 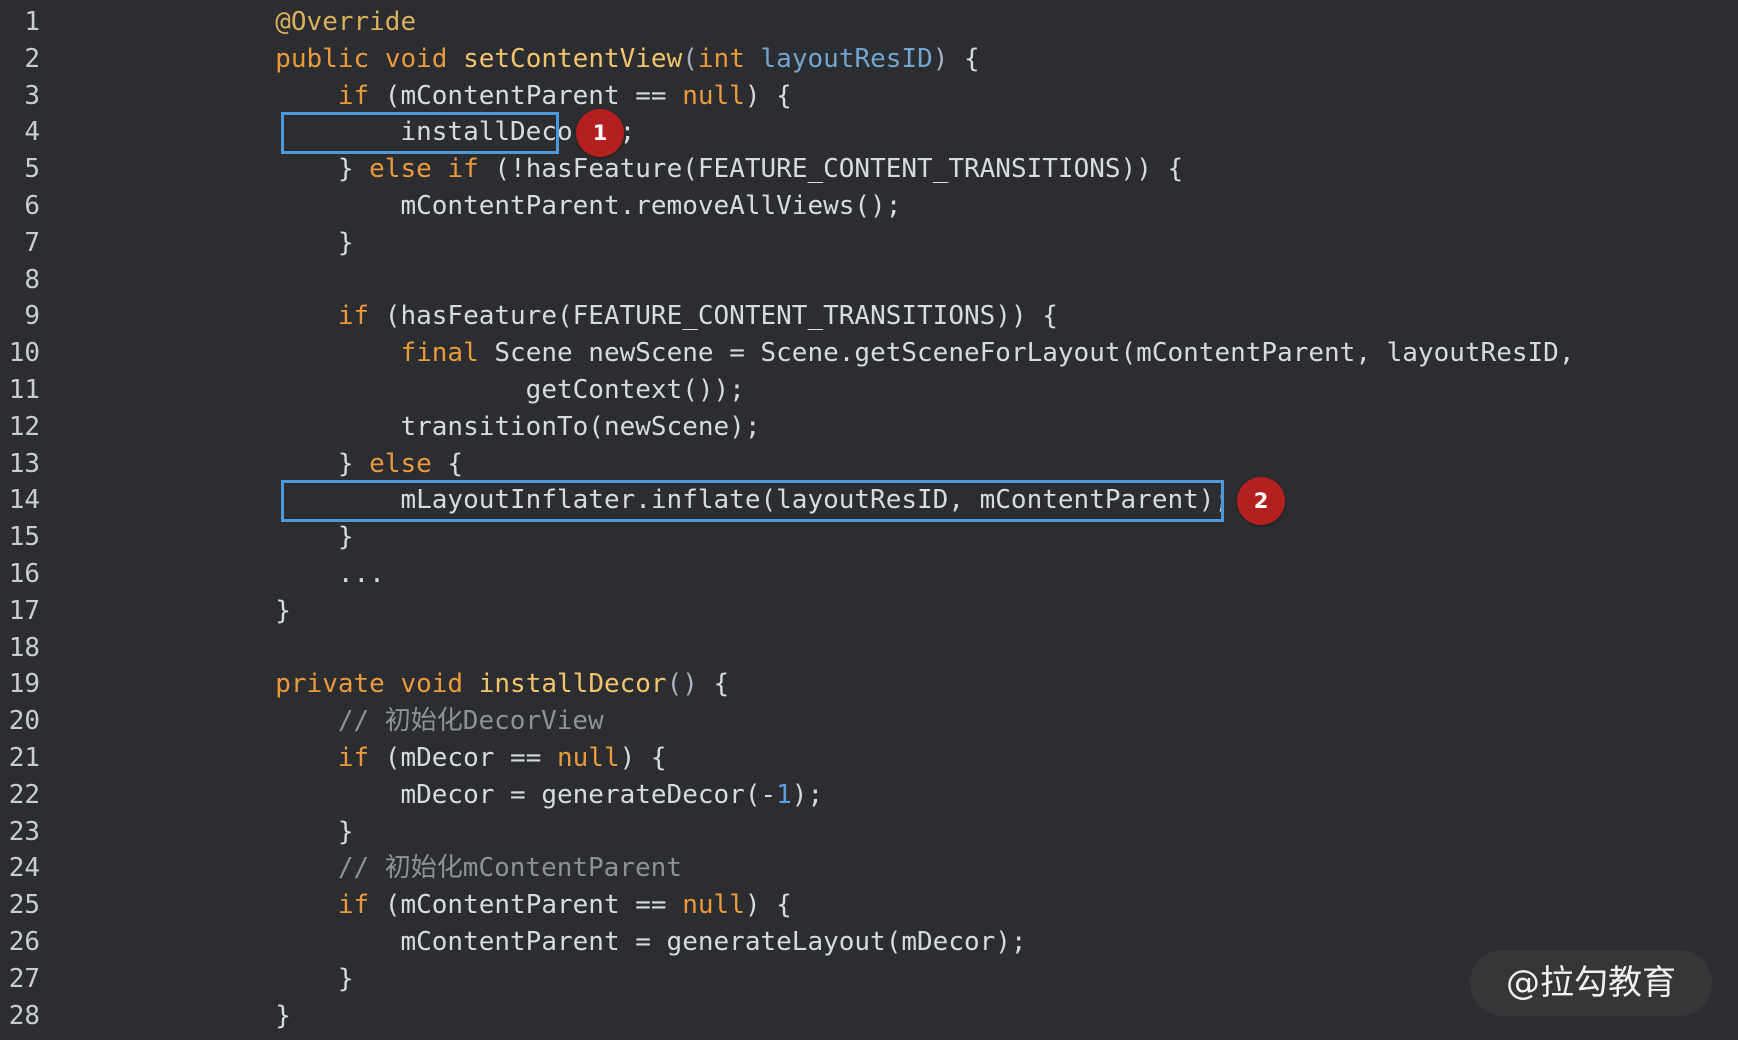 I want to click on code-line: 18, so click(x=869, y=648).